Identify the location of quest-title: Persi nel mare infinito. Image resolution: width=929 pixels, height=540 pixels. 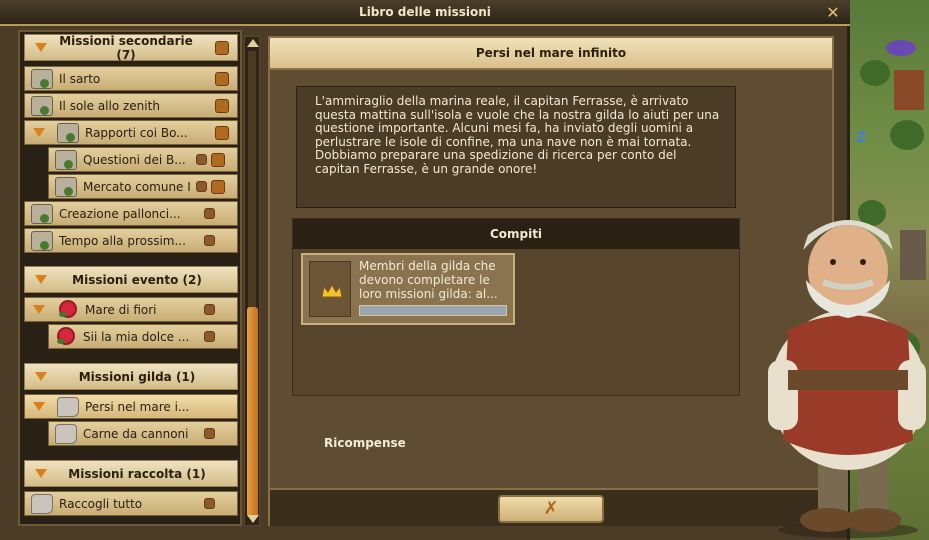
(551, 54).